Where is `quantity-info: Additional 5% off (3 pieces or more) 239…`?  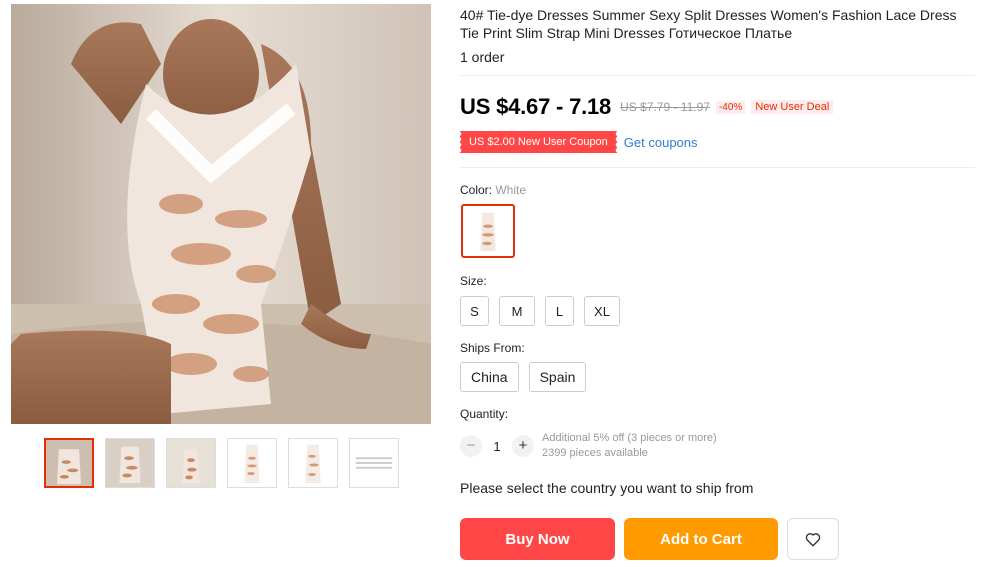
quantity-info: Additional 5% off (3 pieces or more) 239… is located at coordinates (629, 446).